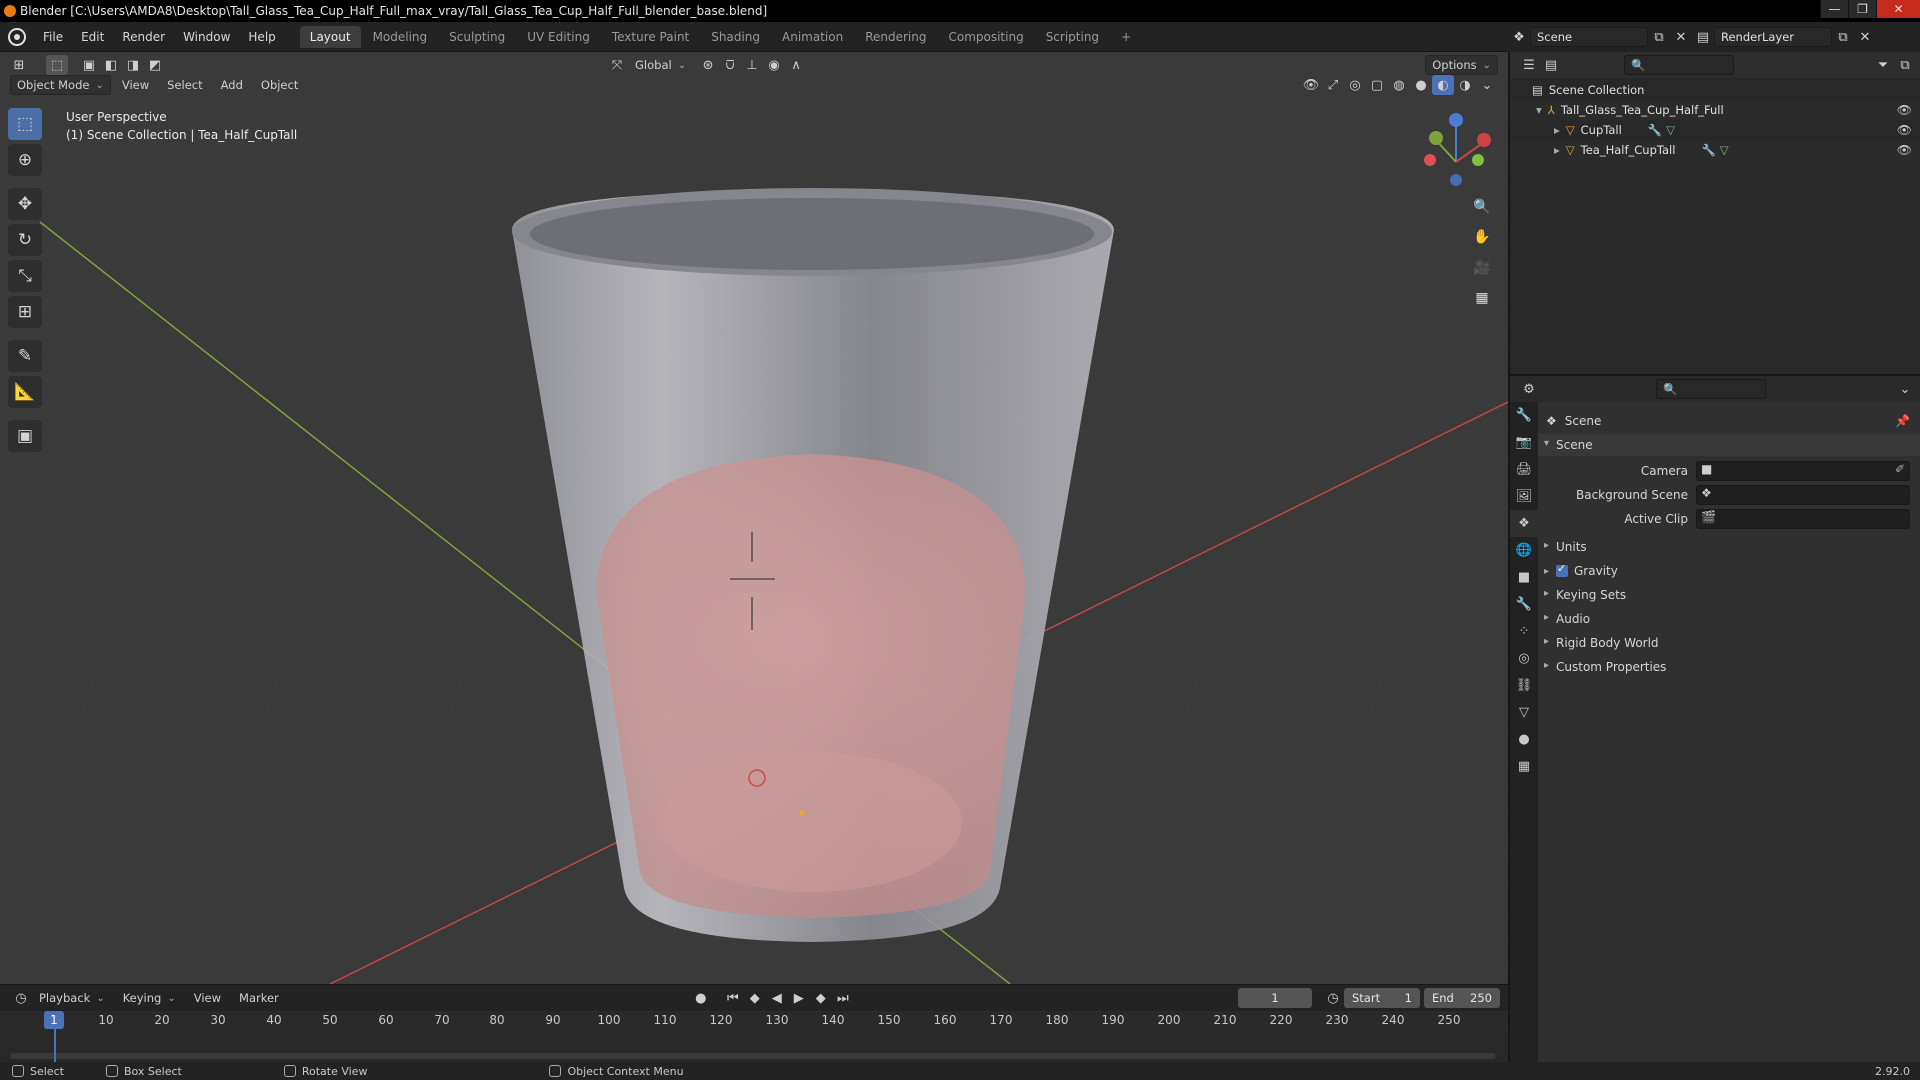 Image resolution: width=1920 pixels, height=1080 pixels. What do you see at coordinates (1524, 766) in the screenshot?
I see `texture-tab-icon: ▦` at bounding box center [1524, 766].